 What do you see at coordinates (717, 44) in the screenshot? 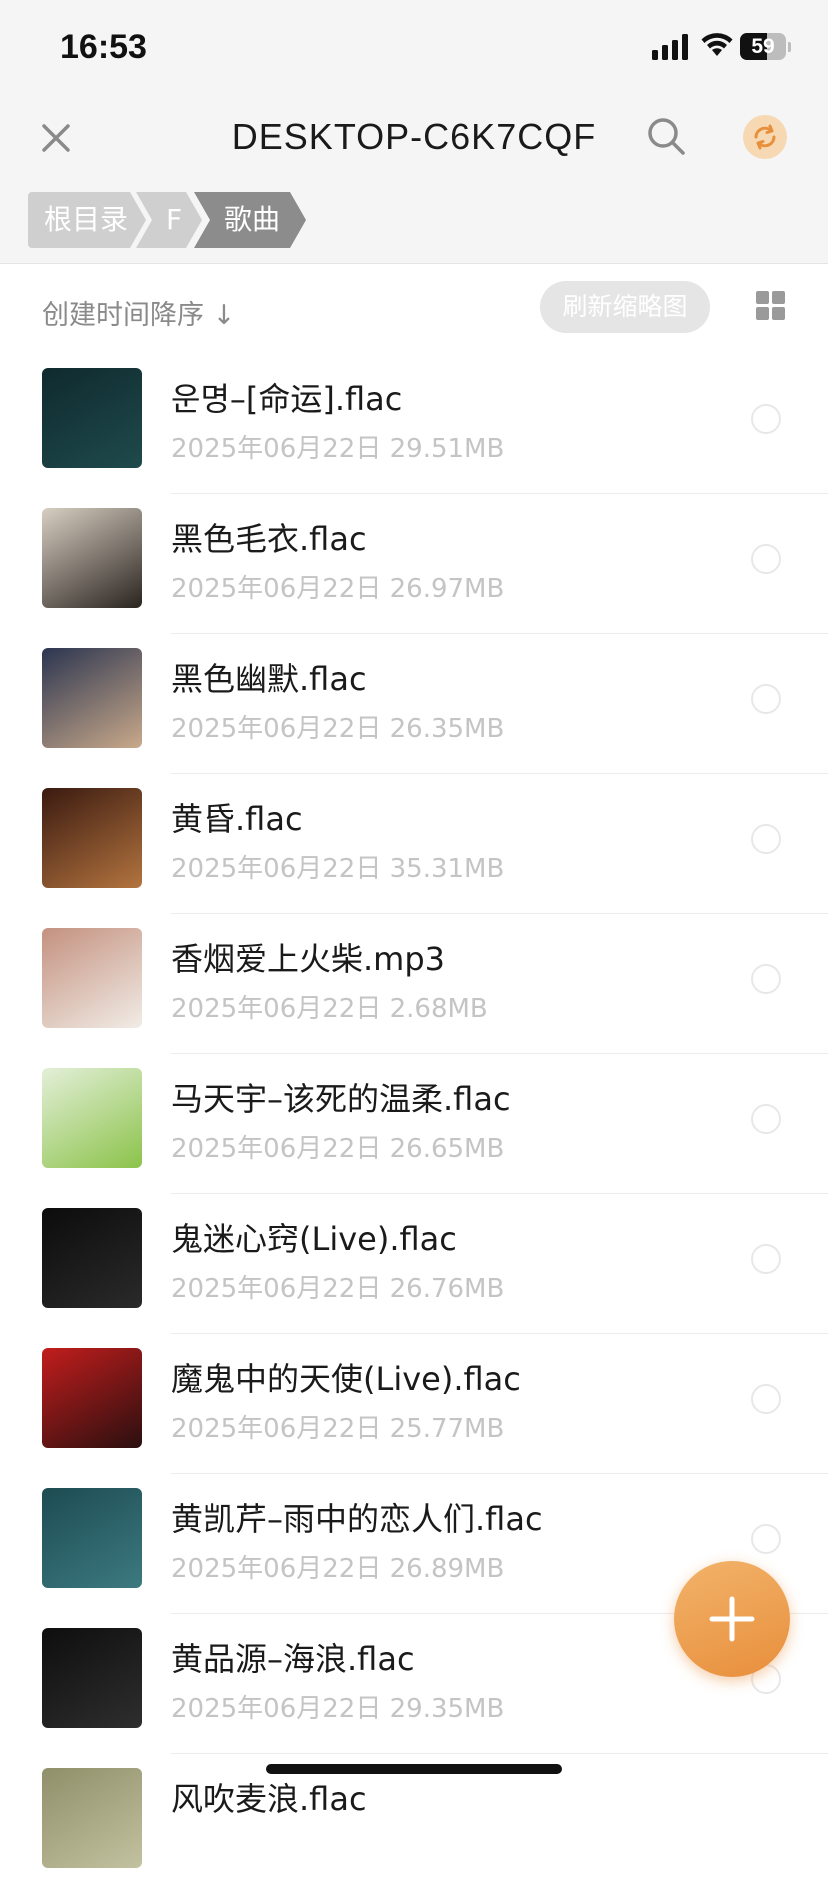
I see `wifi-icon` at bounding box center [717, 44].